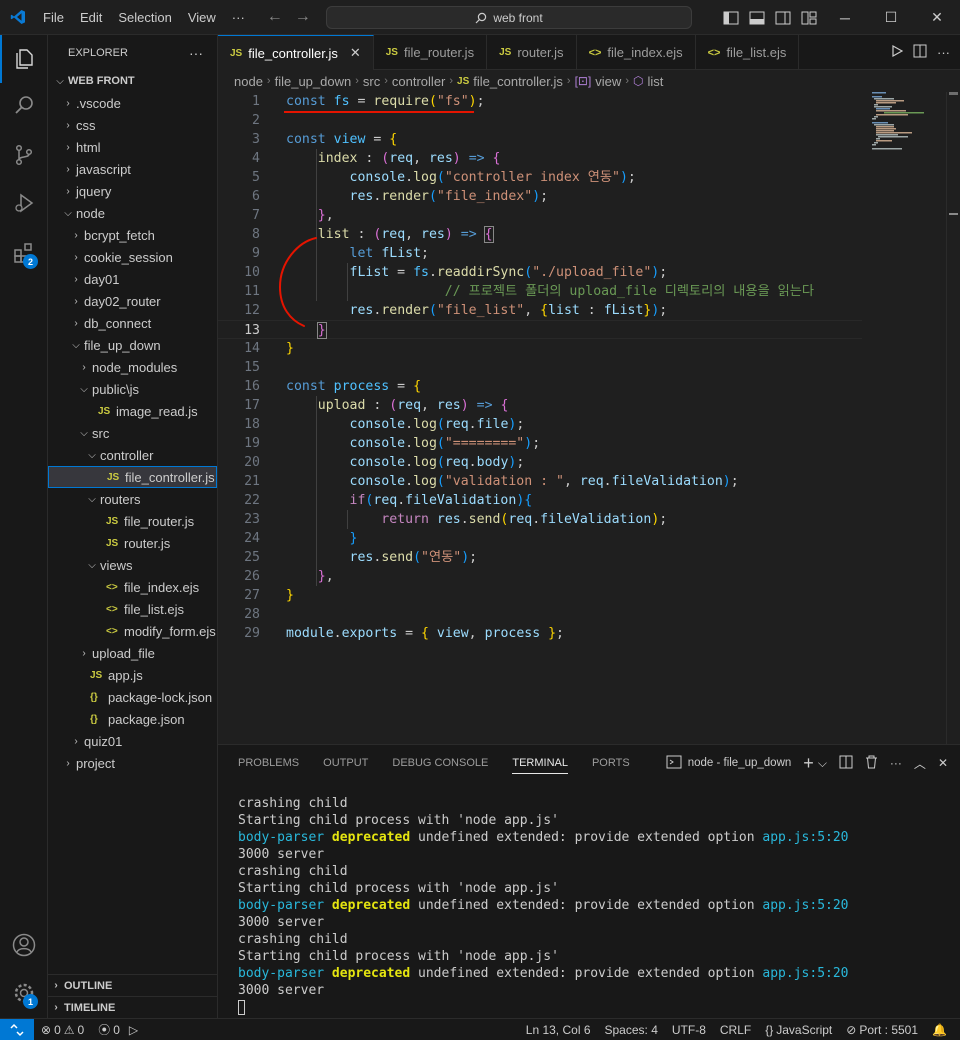  I want to click on menu-view: View, so click(202, 17).